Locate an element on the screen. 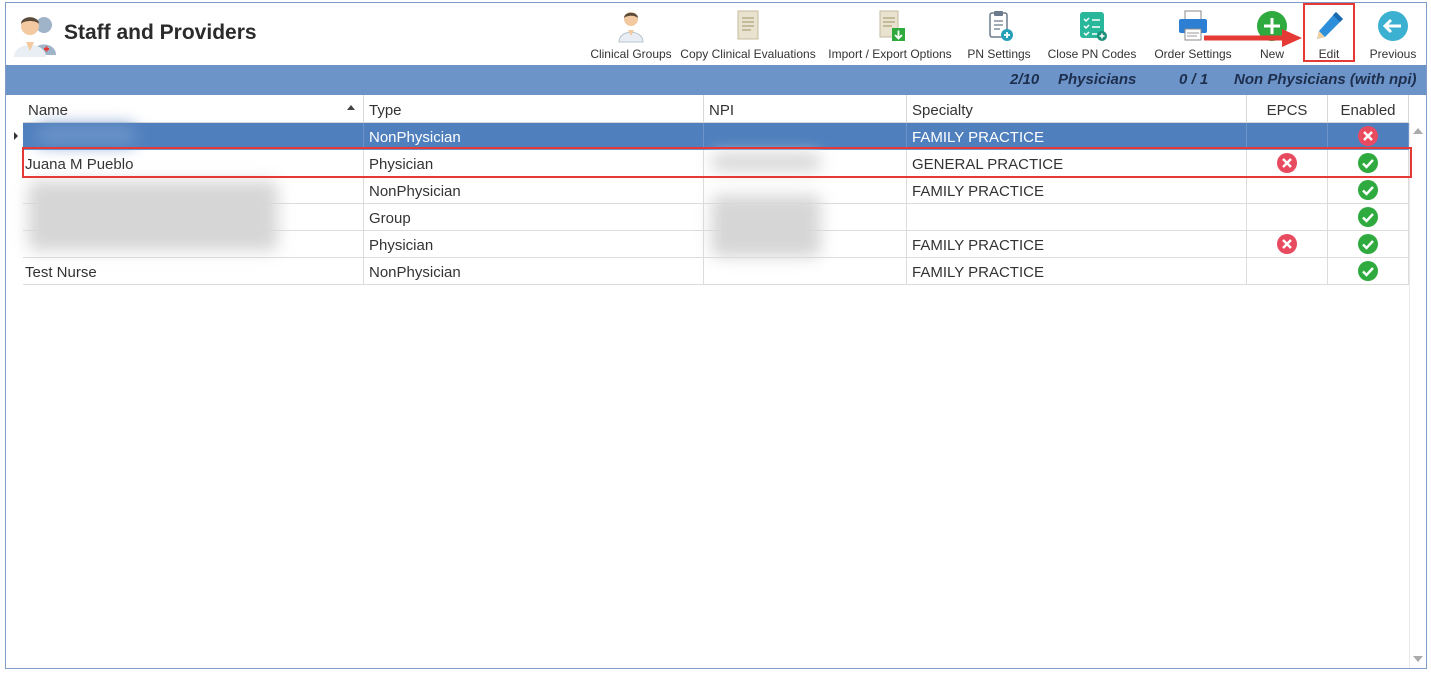 This screenshot has height=674, width=1431. import-export-options-label: Import / Export Options is located at coordinates (890, 54).